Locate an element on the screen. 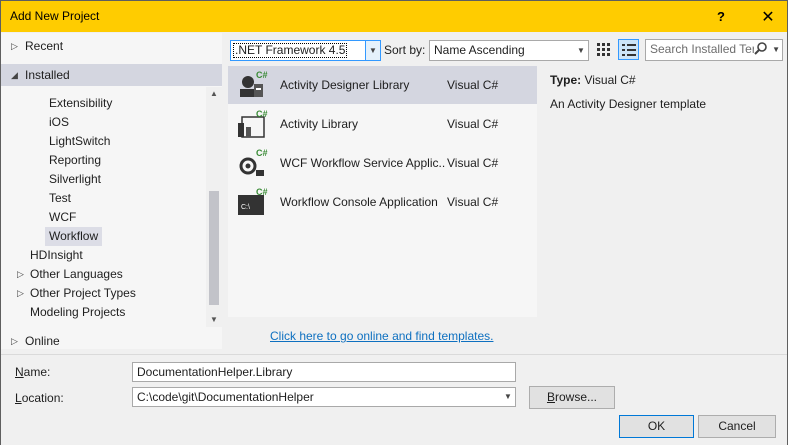 The width and height of the screenshot is (788, 445). search-placeholder: Search Installed Ter is located at coordinates (702, 49).